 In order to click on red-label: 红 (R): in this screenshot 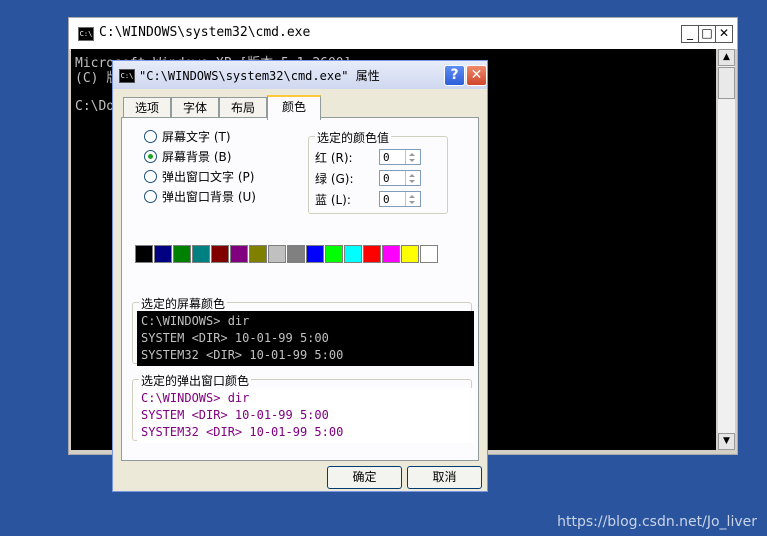, I will do `click(334, 158)`.